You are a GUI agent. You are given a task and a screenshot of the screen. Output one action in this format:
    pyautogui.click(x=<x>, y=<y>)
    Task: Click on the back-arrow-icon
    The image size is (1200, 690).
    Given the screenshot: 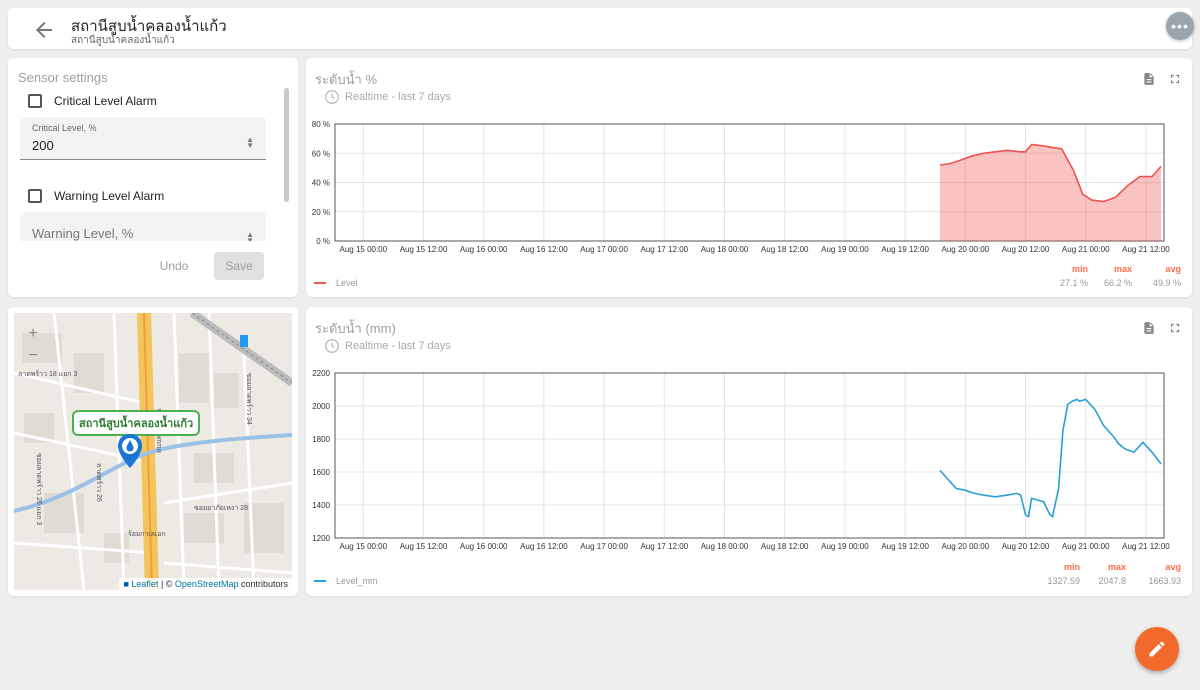 What is the action you would take?
    pyautogui.click(x=44, y=30)
    